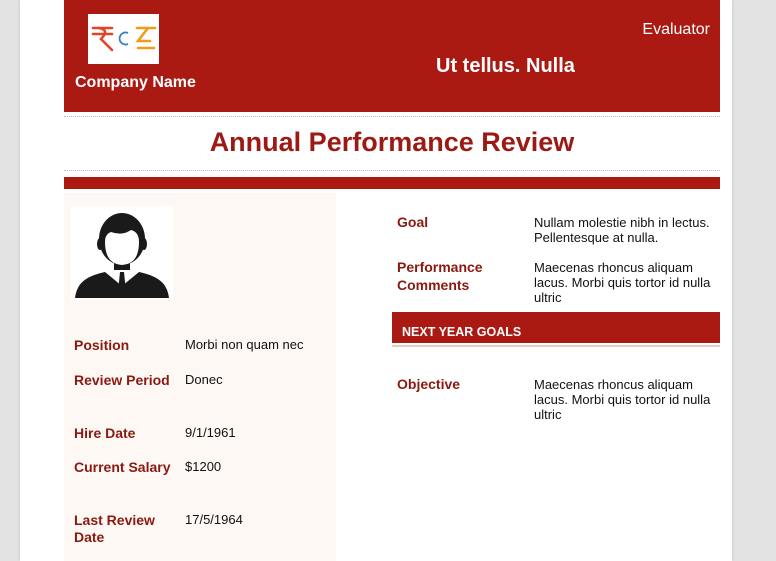 This screenshot has height=561, width=776. What do you see at coordinates (102, 345) in the screenshot?
I see `field-label: Position` at bounding box center [102, 345].